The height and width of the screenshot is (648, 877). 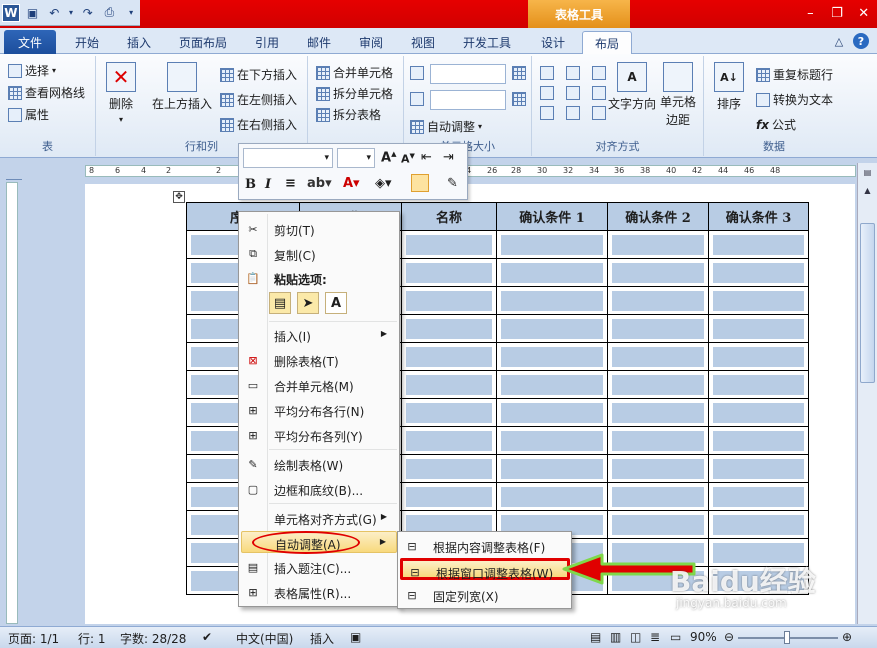 What do you see at coordinates (319, 385) in the screenshot?
I see `menu-item-merge-cells: ▭ 合并单元格(M)` at bounding box center [319, 385].